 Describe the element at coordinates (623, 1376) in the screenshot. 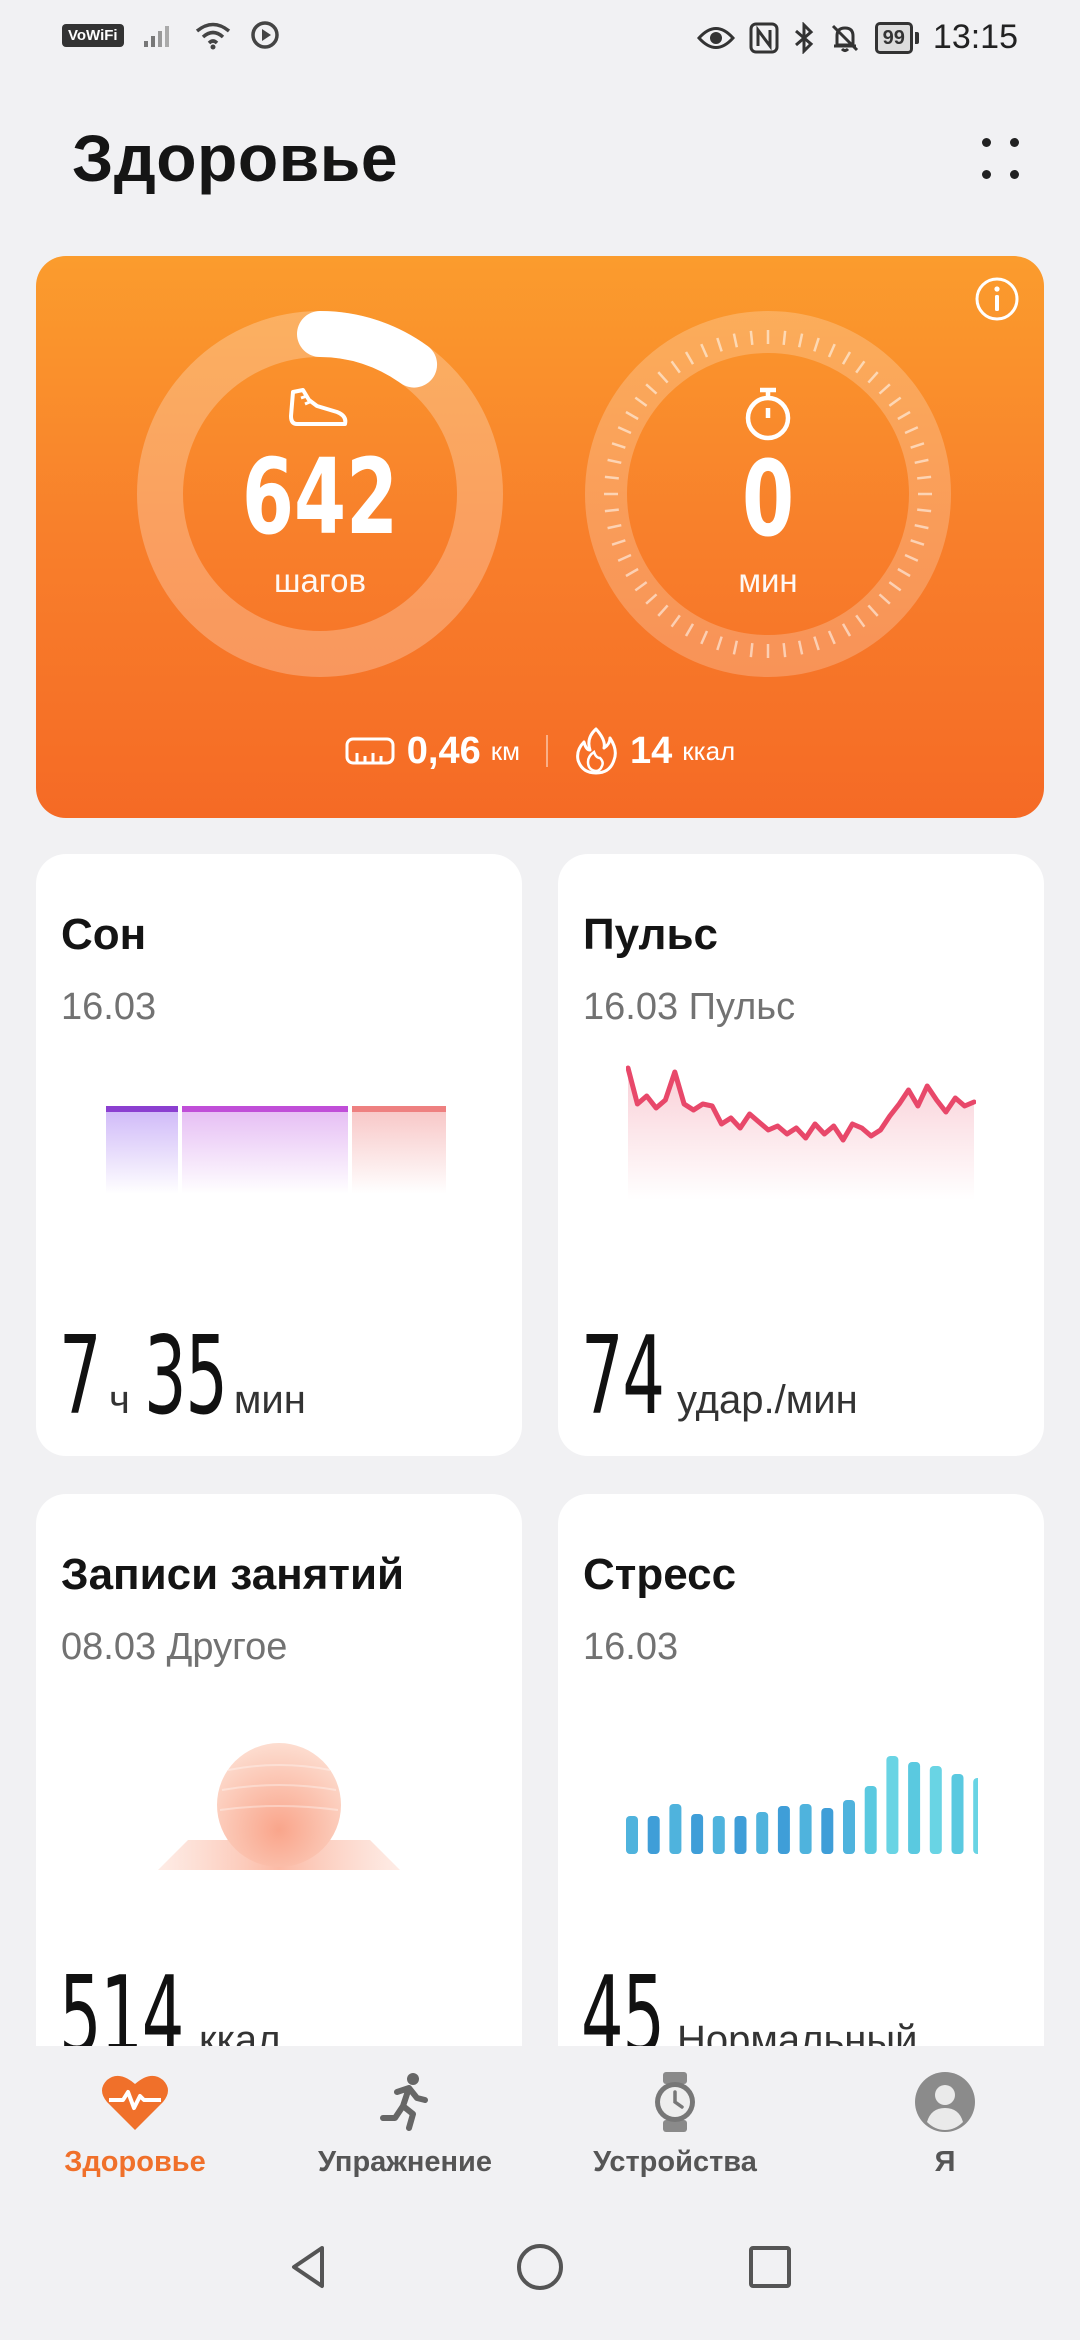

I see `heart-rate-value: 74` at that location.